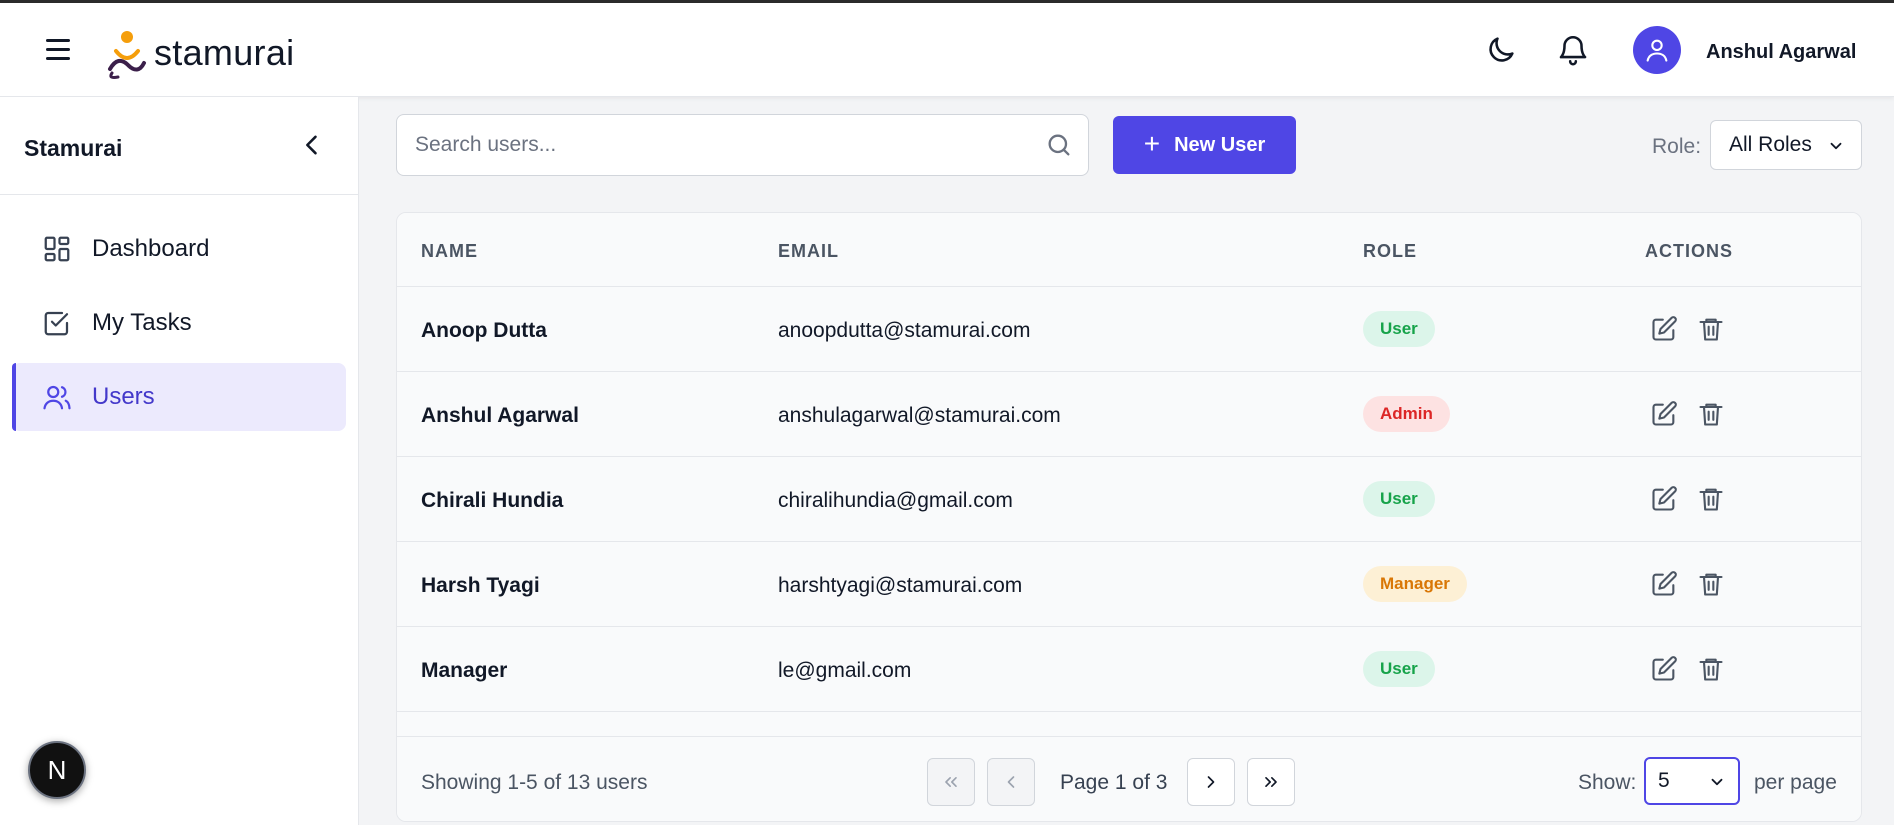 This screenshot has height=825, width=1894. I want to click on role-badge: Manager, so click(1415, 584).